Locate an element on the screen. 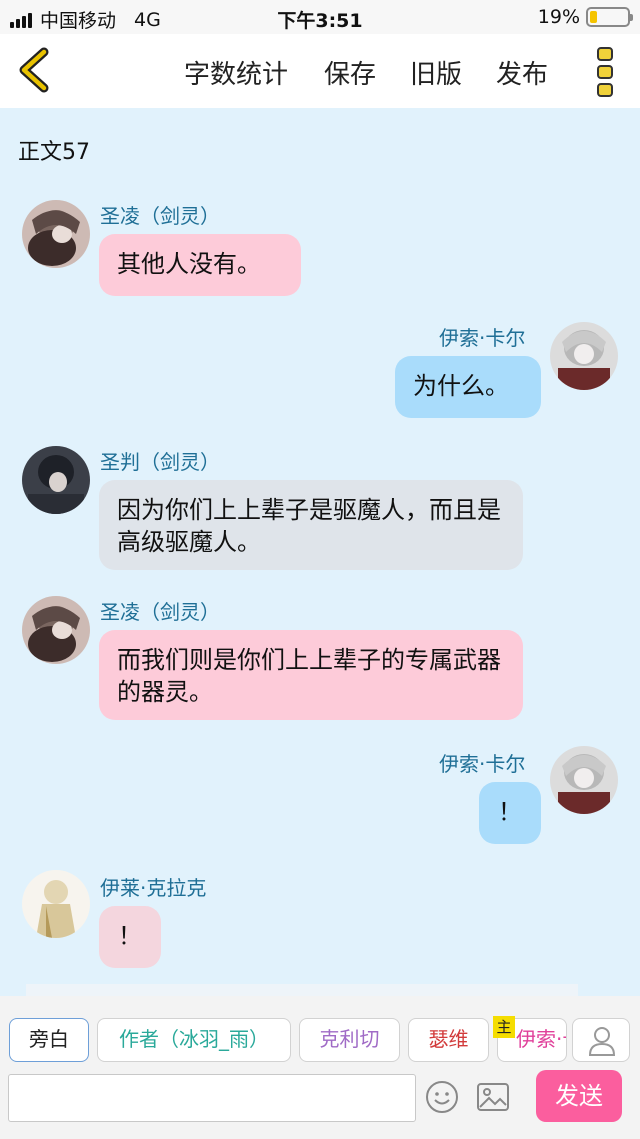  old-version-button: 旧版 is located at coordinates (436, 72).